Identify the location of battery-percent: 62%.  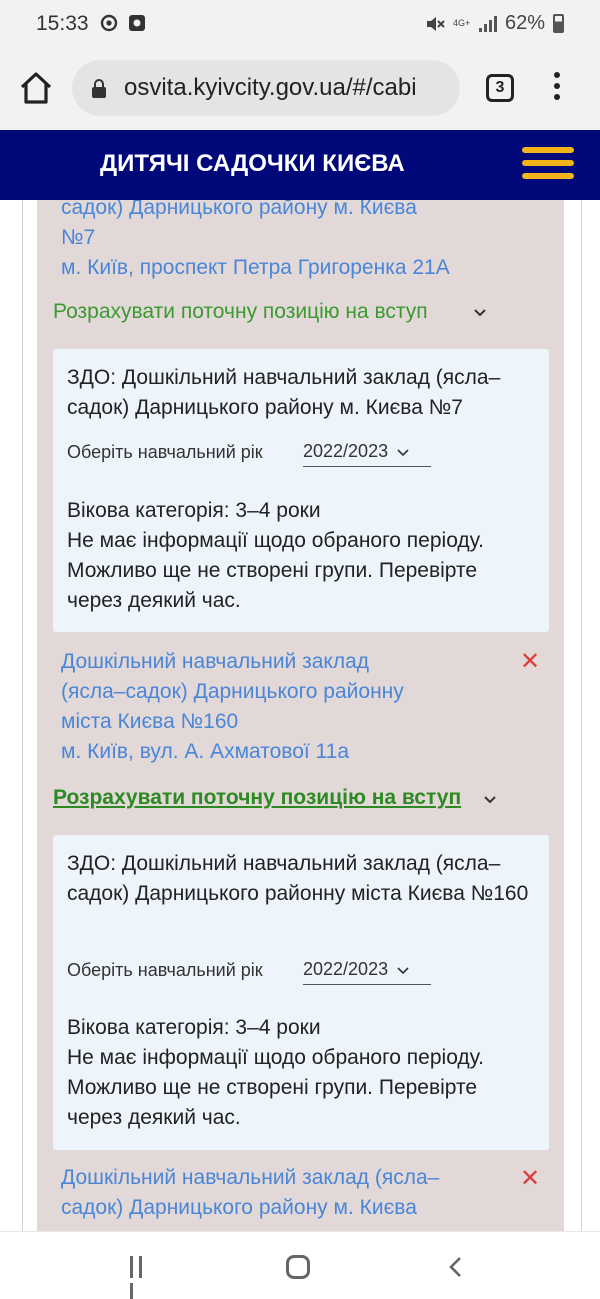
(524, 23).